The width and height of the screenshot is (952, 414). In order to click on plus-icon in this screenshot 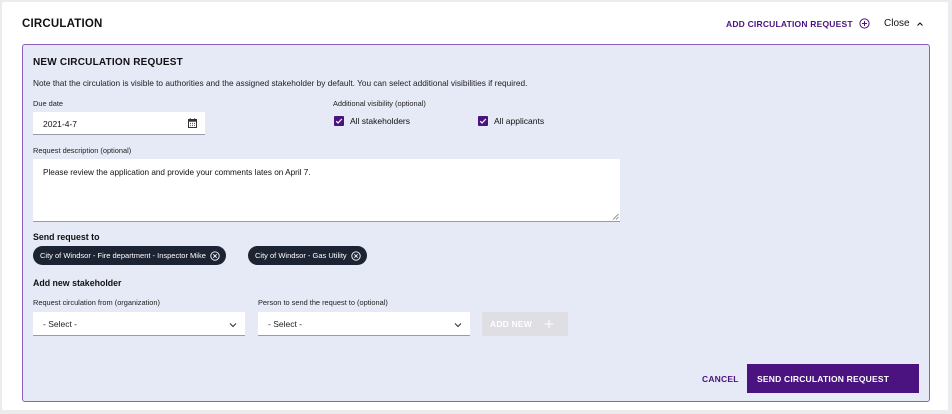, I will do `click(549, 324)`.